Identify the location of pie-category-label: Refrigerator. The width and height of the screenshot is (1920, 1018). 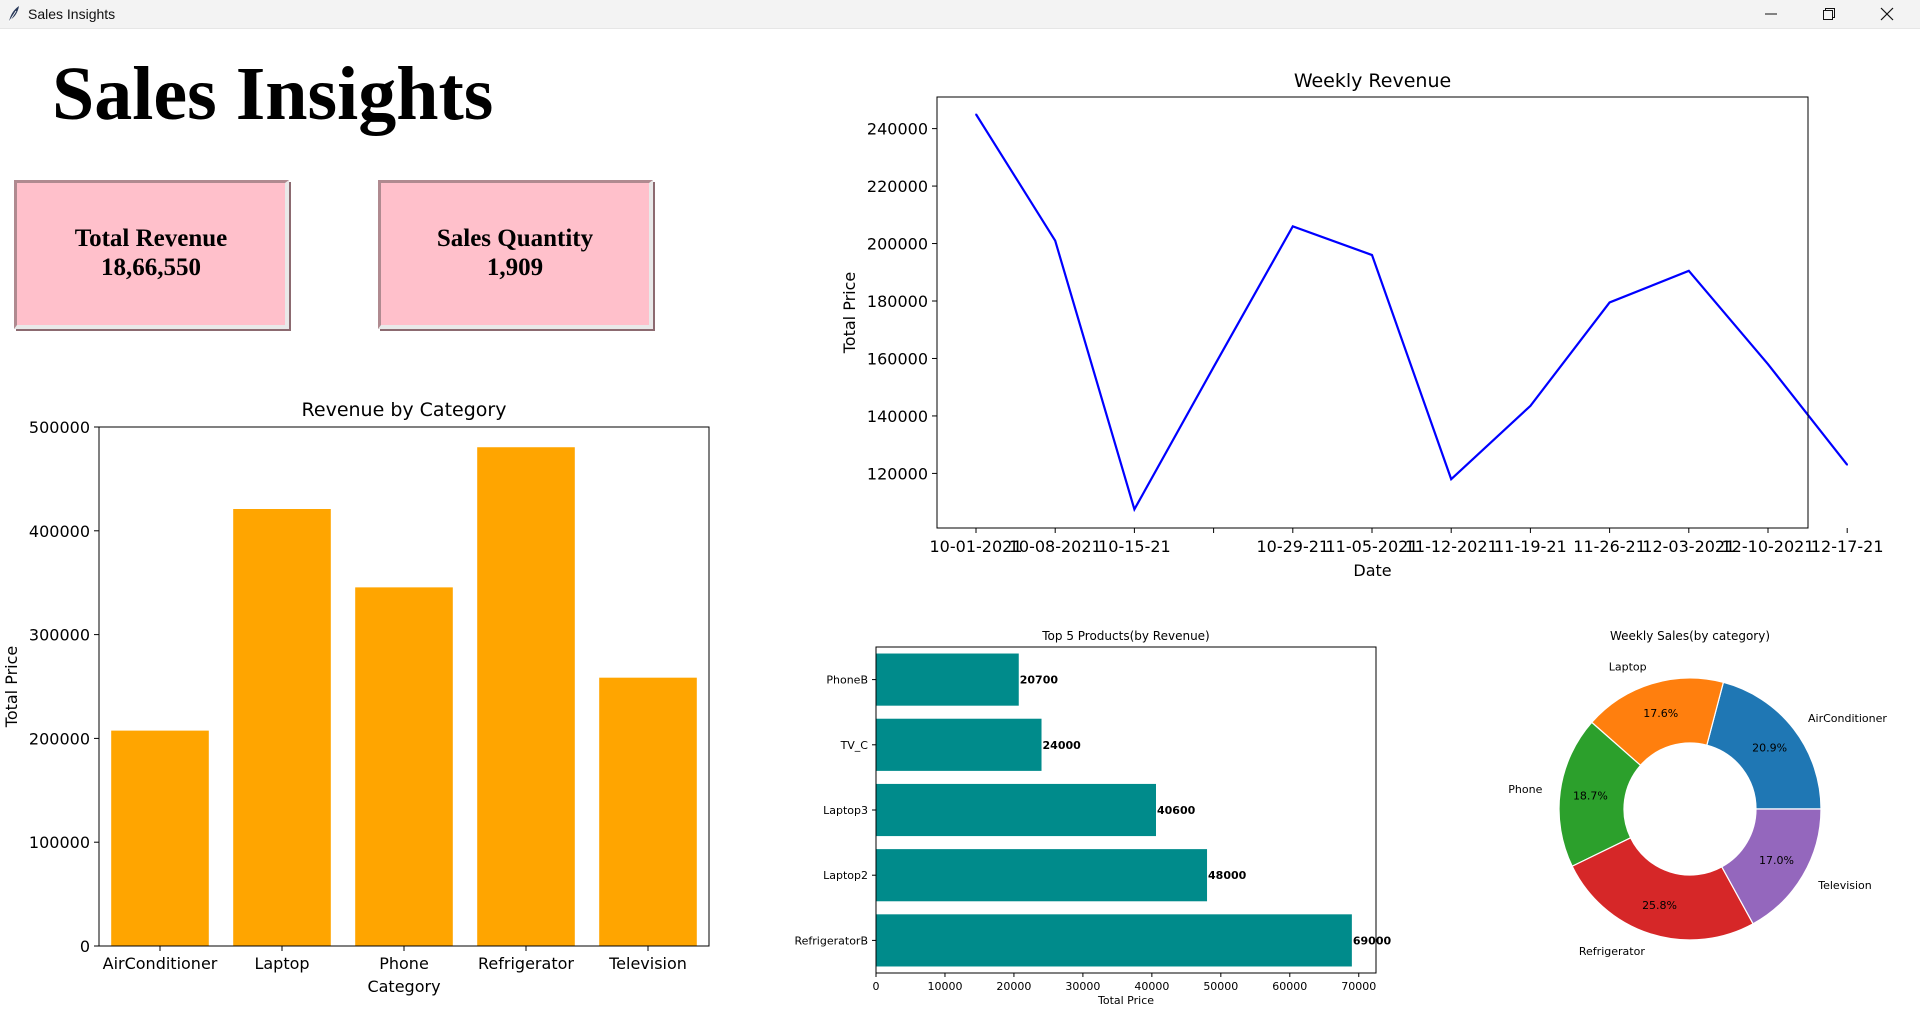
(1612, 951).